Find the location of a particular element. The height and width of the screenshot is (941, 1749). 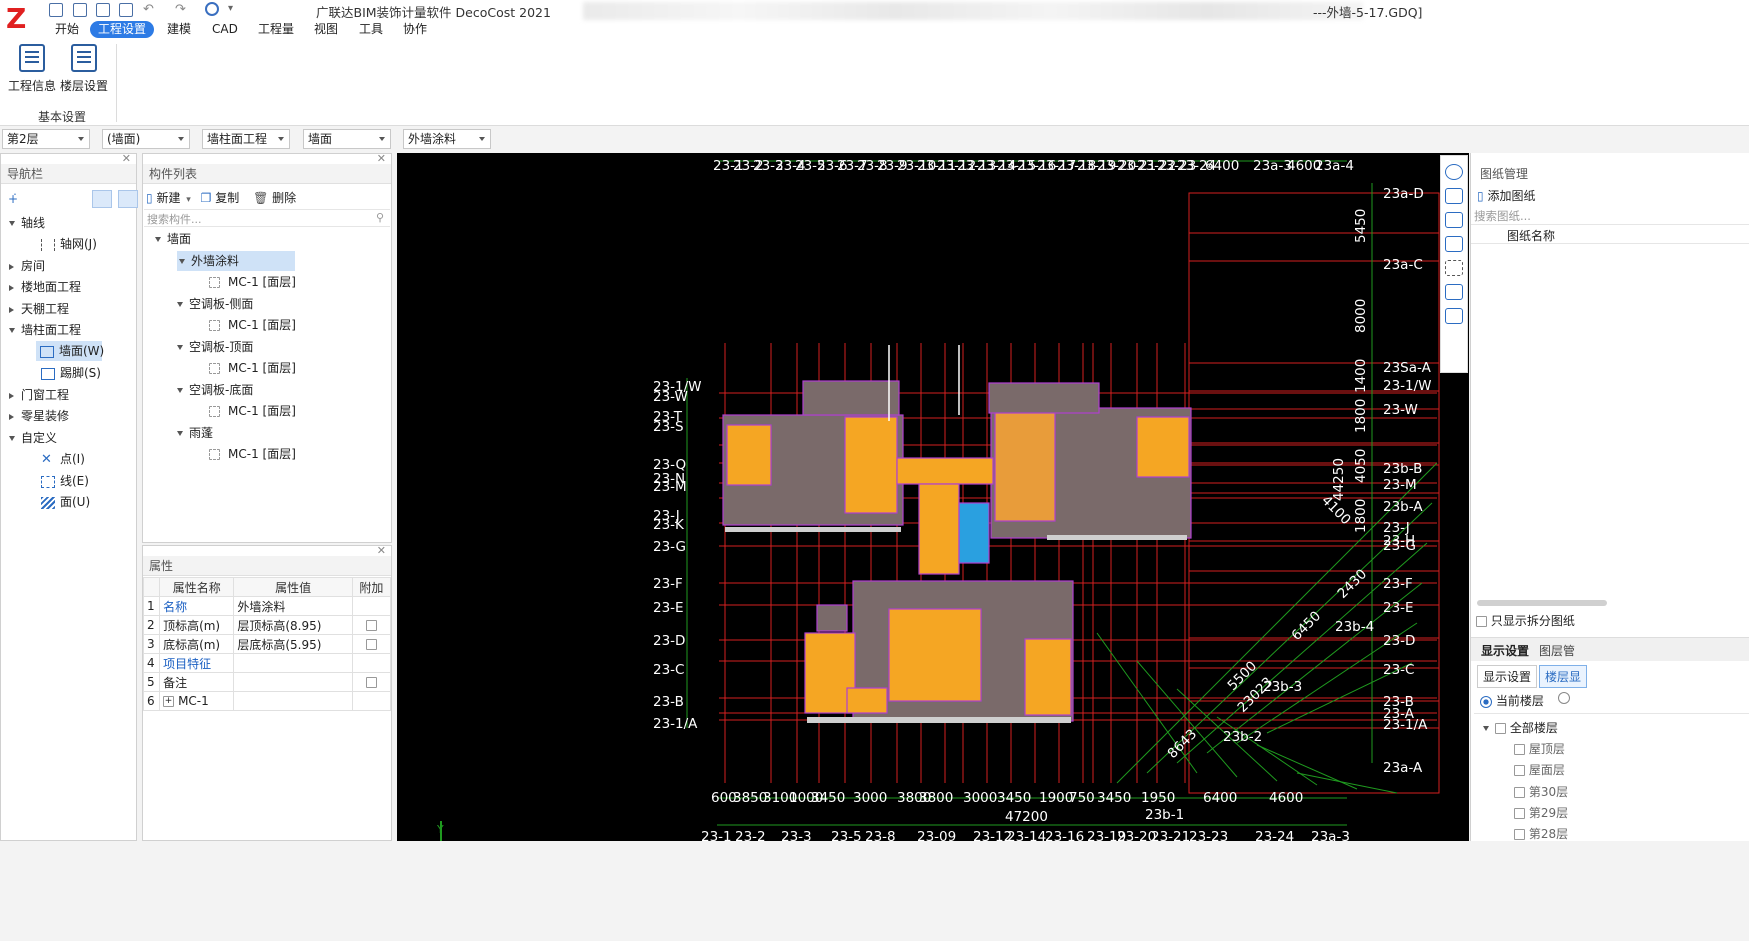

menu-collaborate: 协作 is located at coordinates (415, 29).